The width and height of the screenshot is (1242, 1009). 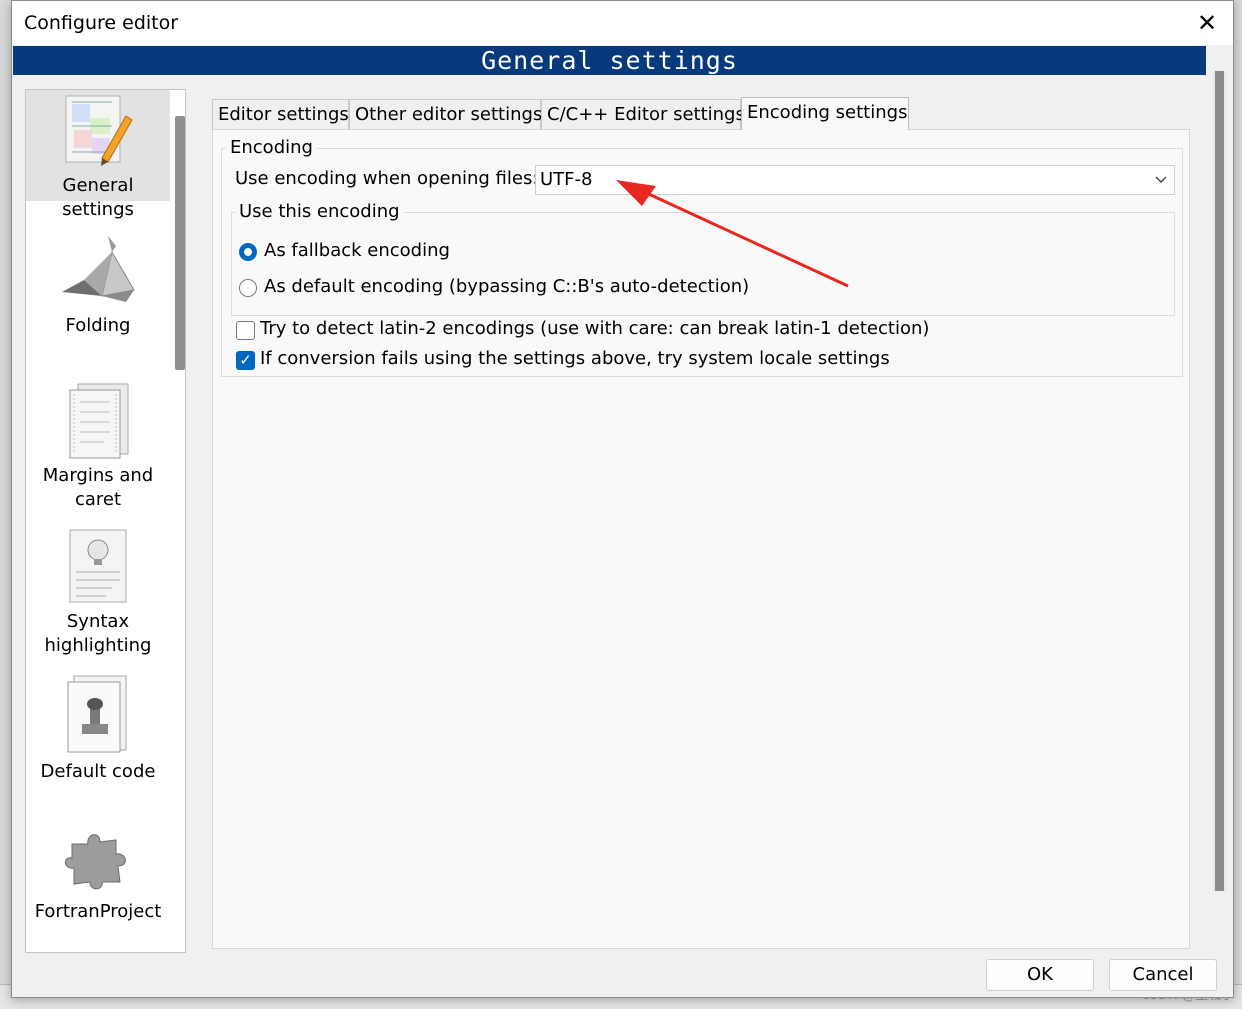 What do you see at coordinates (1040, 975) in the screenshot?
I see `ok-button: OK` at bounding box center [1040, 975].